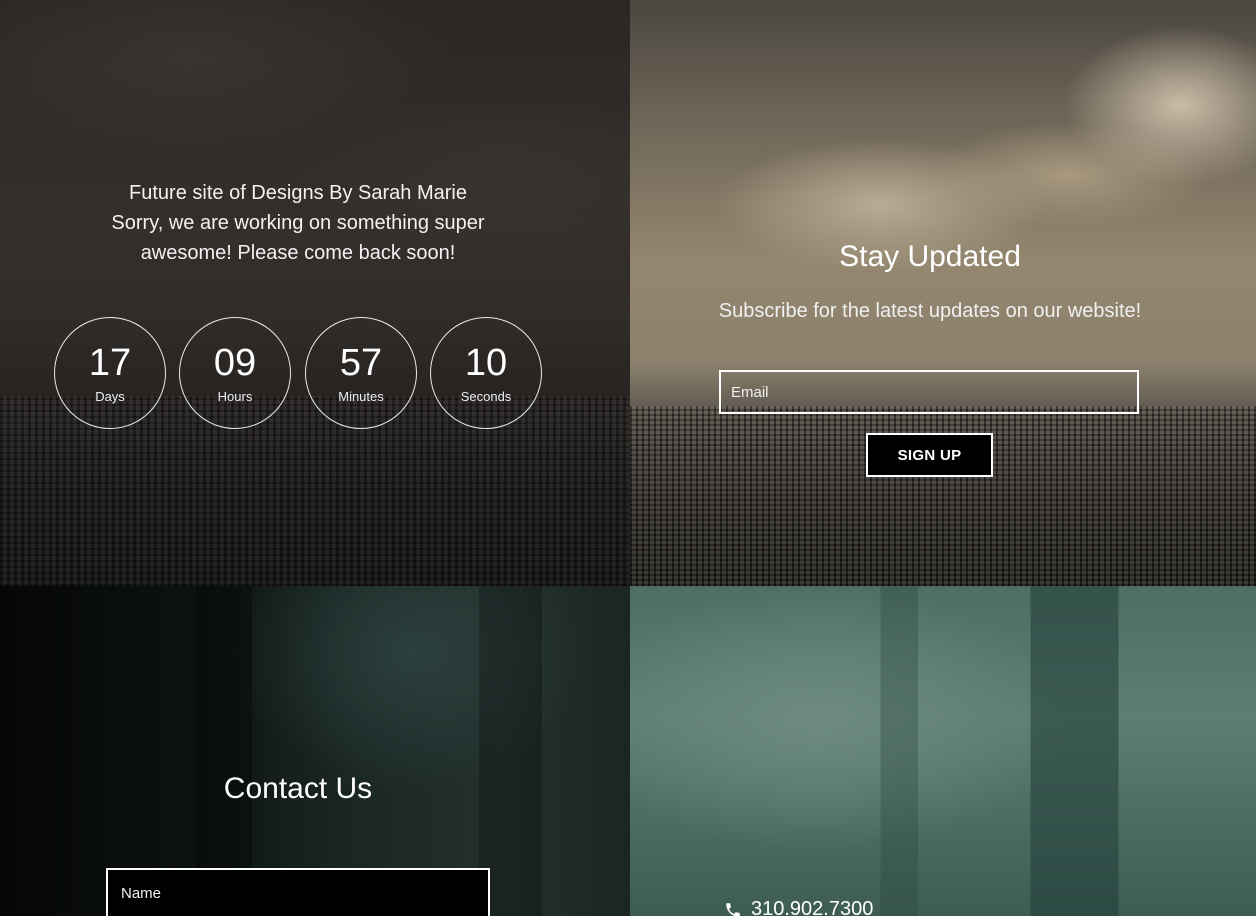 The height and width of the screenshot is (916, 1256). I want to click on countdown-label: Minutes, so click(361, 396).